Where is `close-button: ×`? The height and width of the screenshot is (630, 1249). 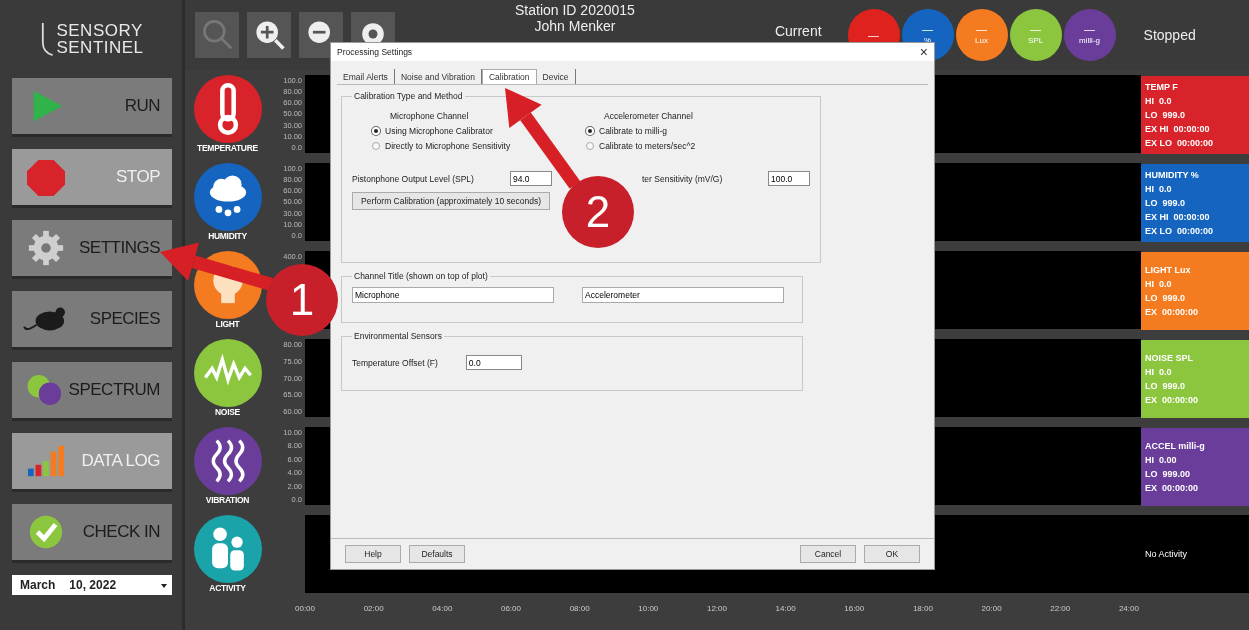
close-button: × is located at coordinates (923, 52).